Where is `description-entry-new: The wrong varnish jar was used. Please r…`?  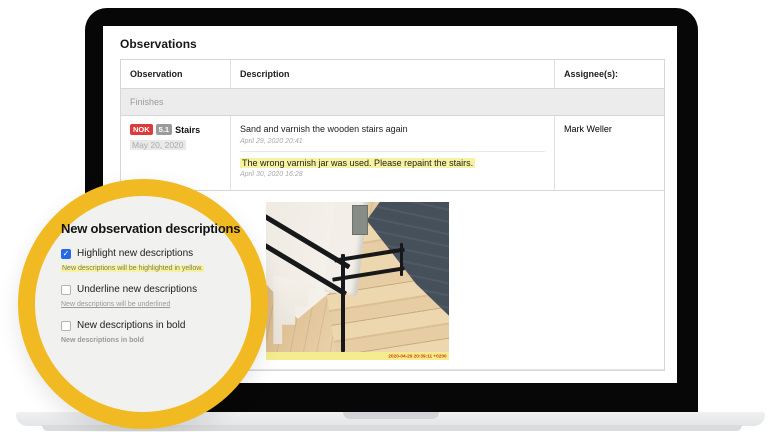
description-entry-new: The wrong varnish jar was used. Please r… is located at coordinates (392, 168).